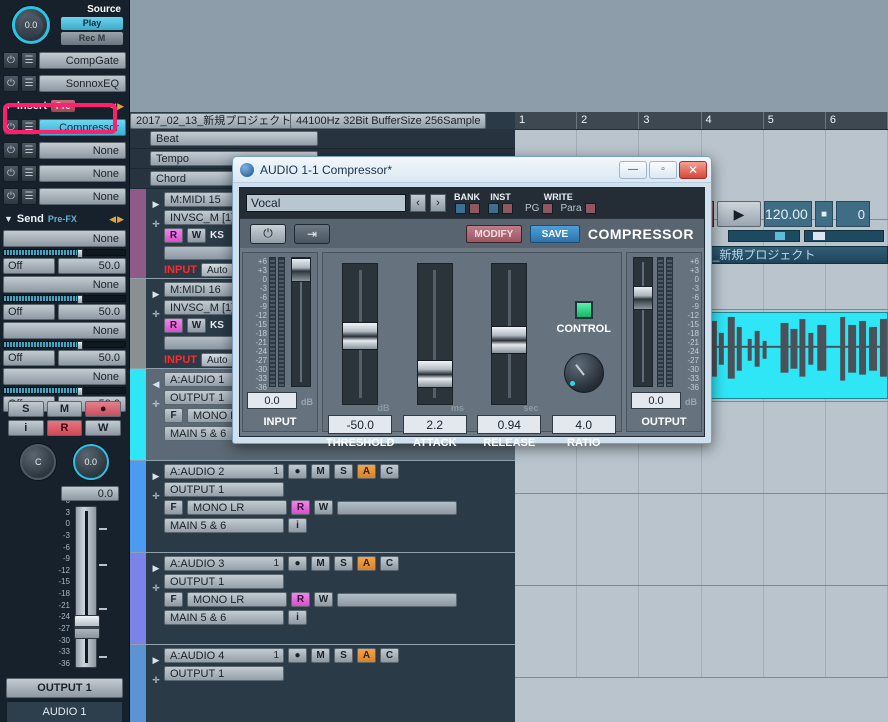 This screenshot has height=722, width=888. I want to click on channel-track-name: AUDIO 1, so click(64, 711).